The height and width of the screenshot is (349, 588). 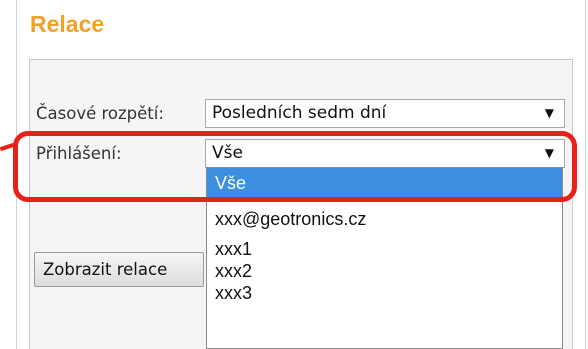 What do you see at coordinates (384, 219) in the screenshot?
I see `dropdown-option: xxx@geotronics.cz` at bounding box center [384, 219].